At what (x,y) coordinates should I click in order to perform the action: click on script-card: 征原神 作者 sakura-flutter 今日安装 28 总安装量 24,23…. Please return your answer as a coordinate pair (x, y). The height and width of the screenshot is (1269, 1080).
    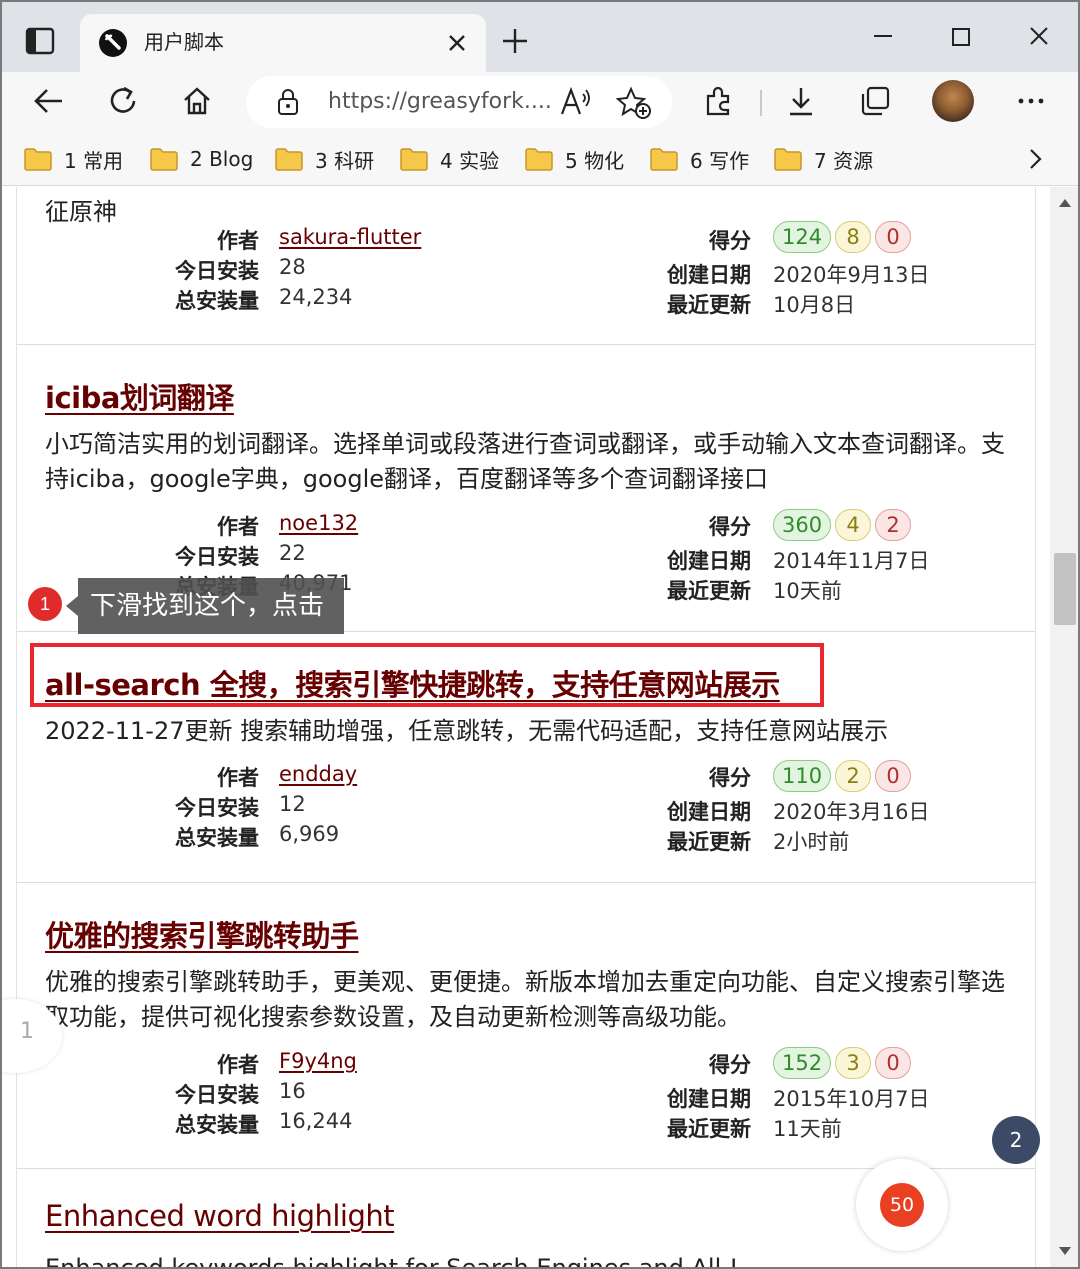
    Looking at the image, I should click on (526, 266).